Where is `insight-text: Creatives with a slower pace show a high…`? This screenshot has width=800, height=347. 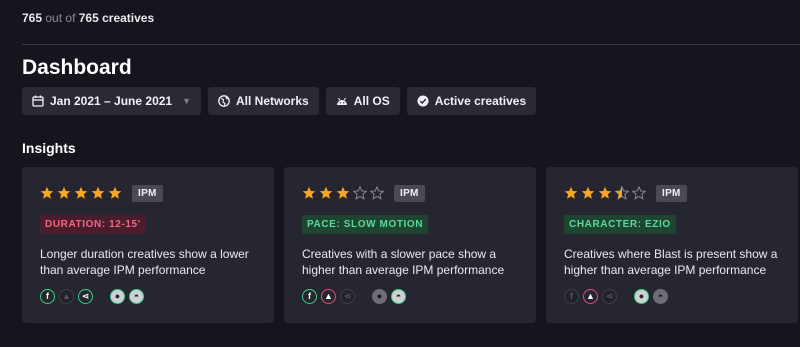 insight-text: Creatives with a slower pace show a high… is located at coordinates (403, 262).